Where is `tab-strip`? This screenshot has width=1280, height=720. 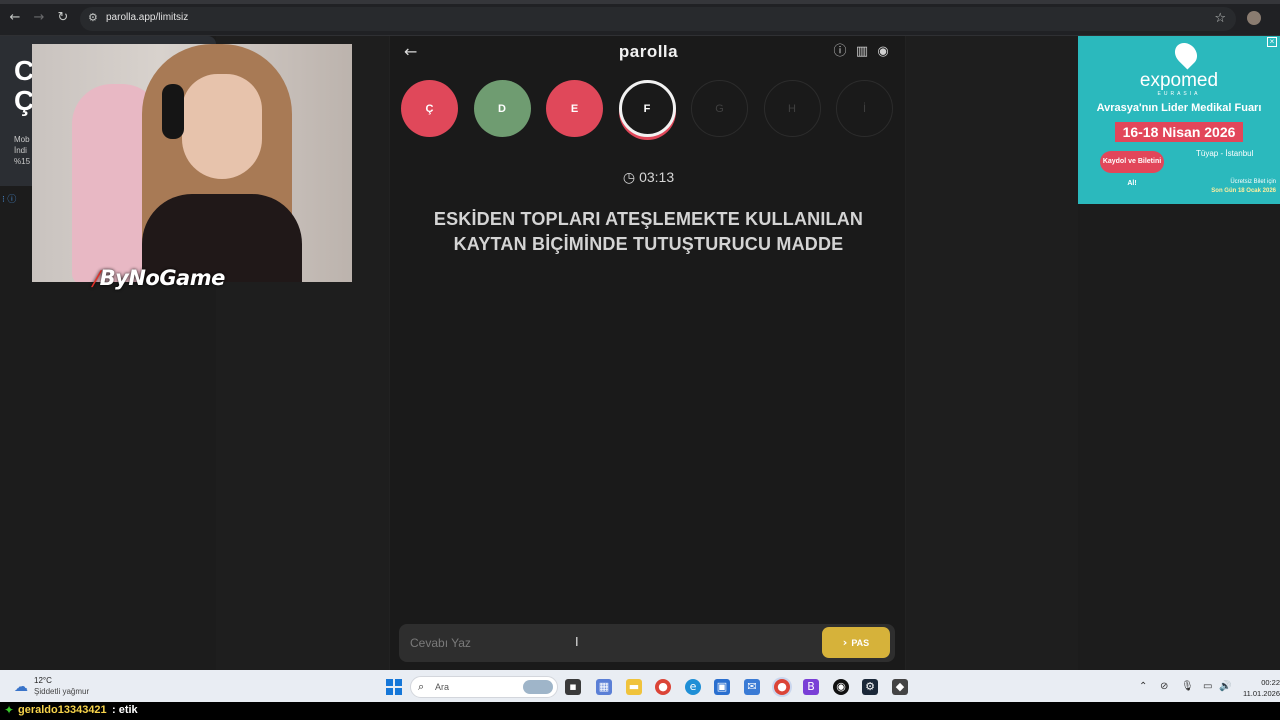 tab-strip is located at coordinates (640, 2).